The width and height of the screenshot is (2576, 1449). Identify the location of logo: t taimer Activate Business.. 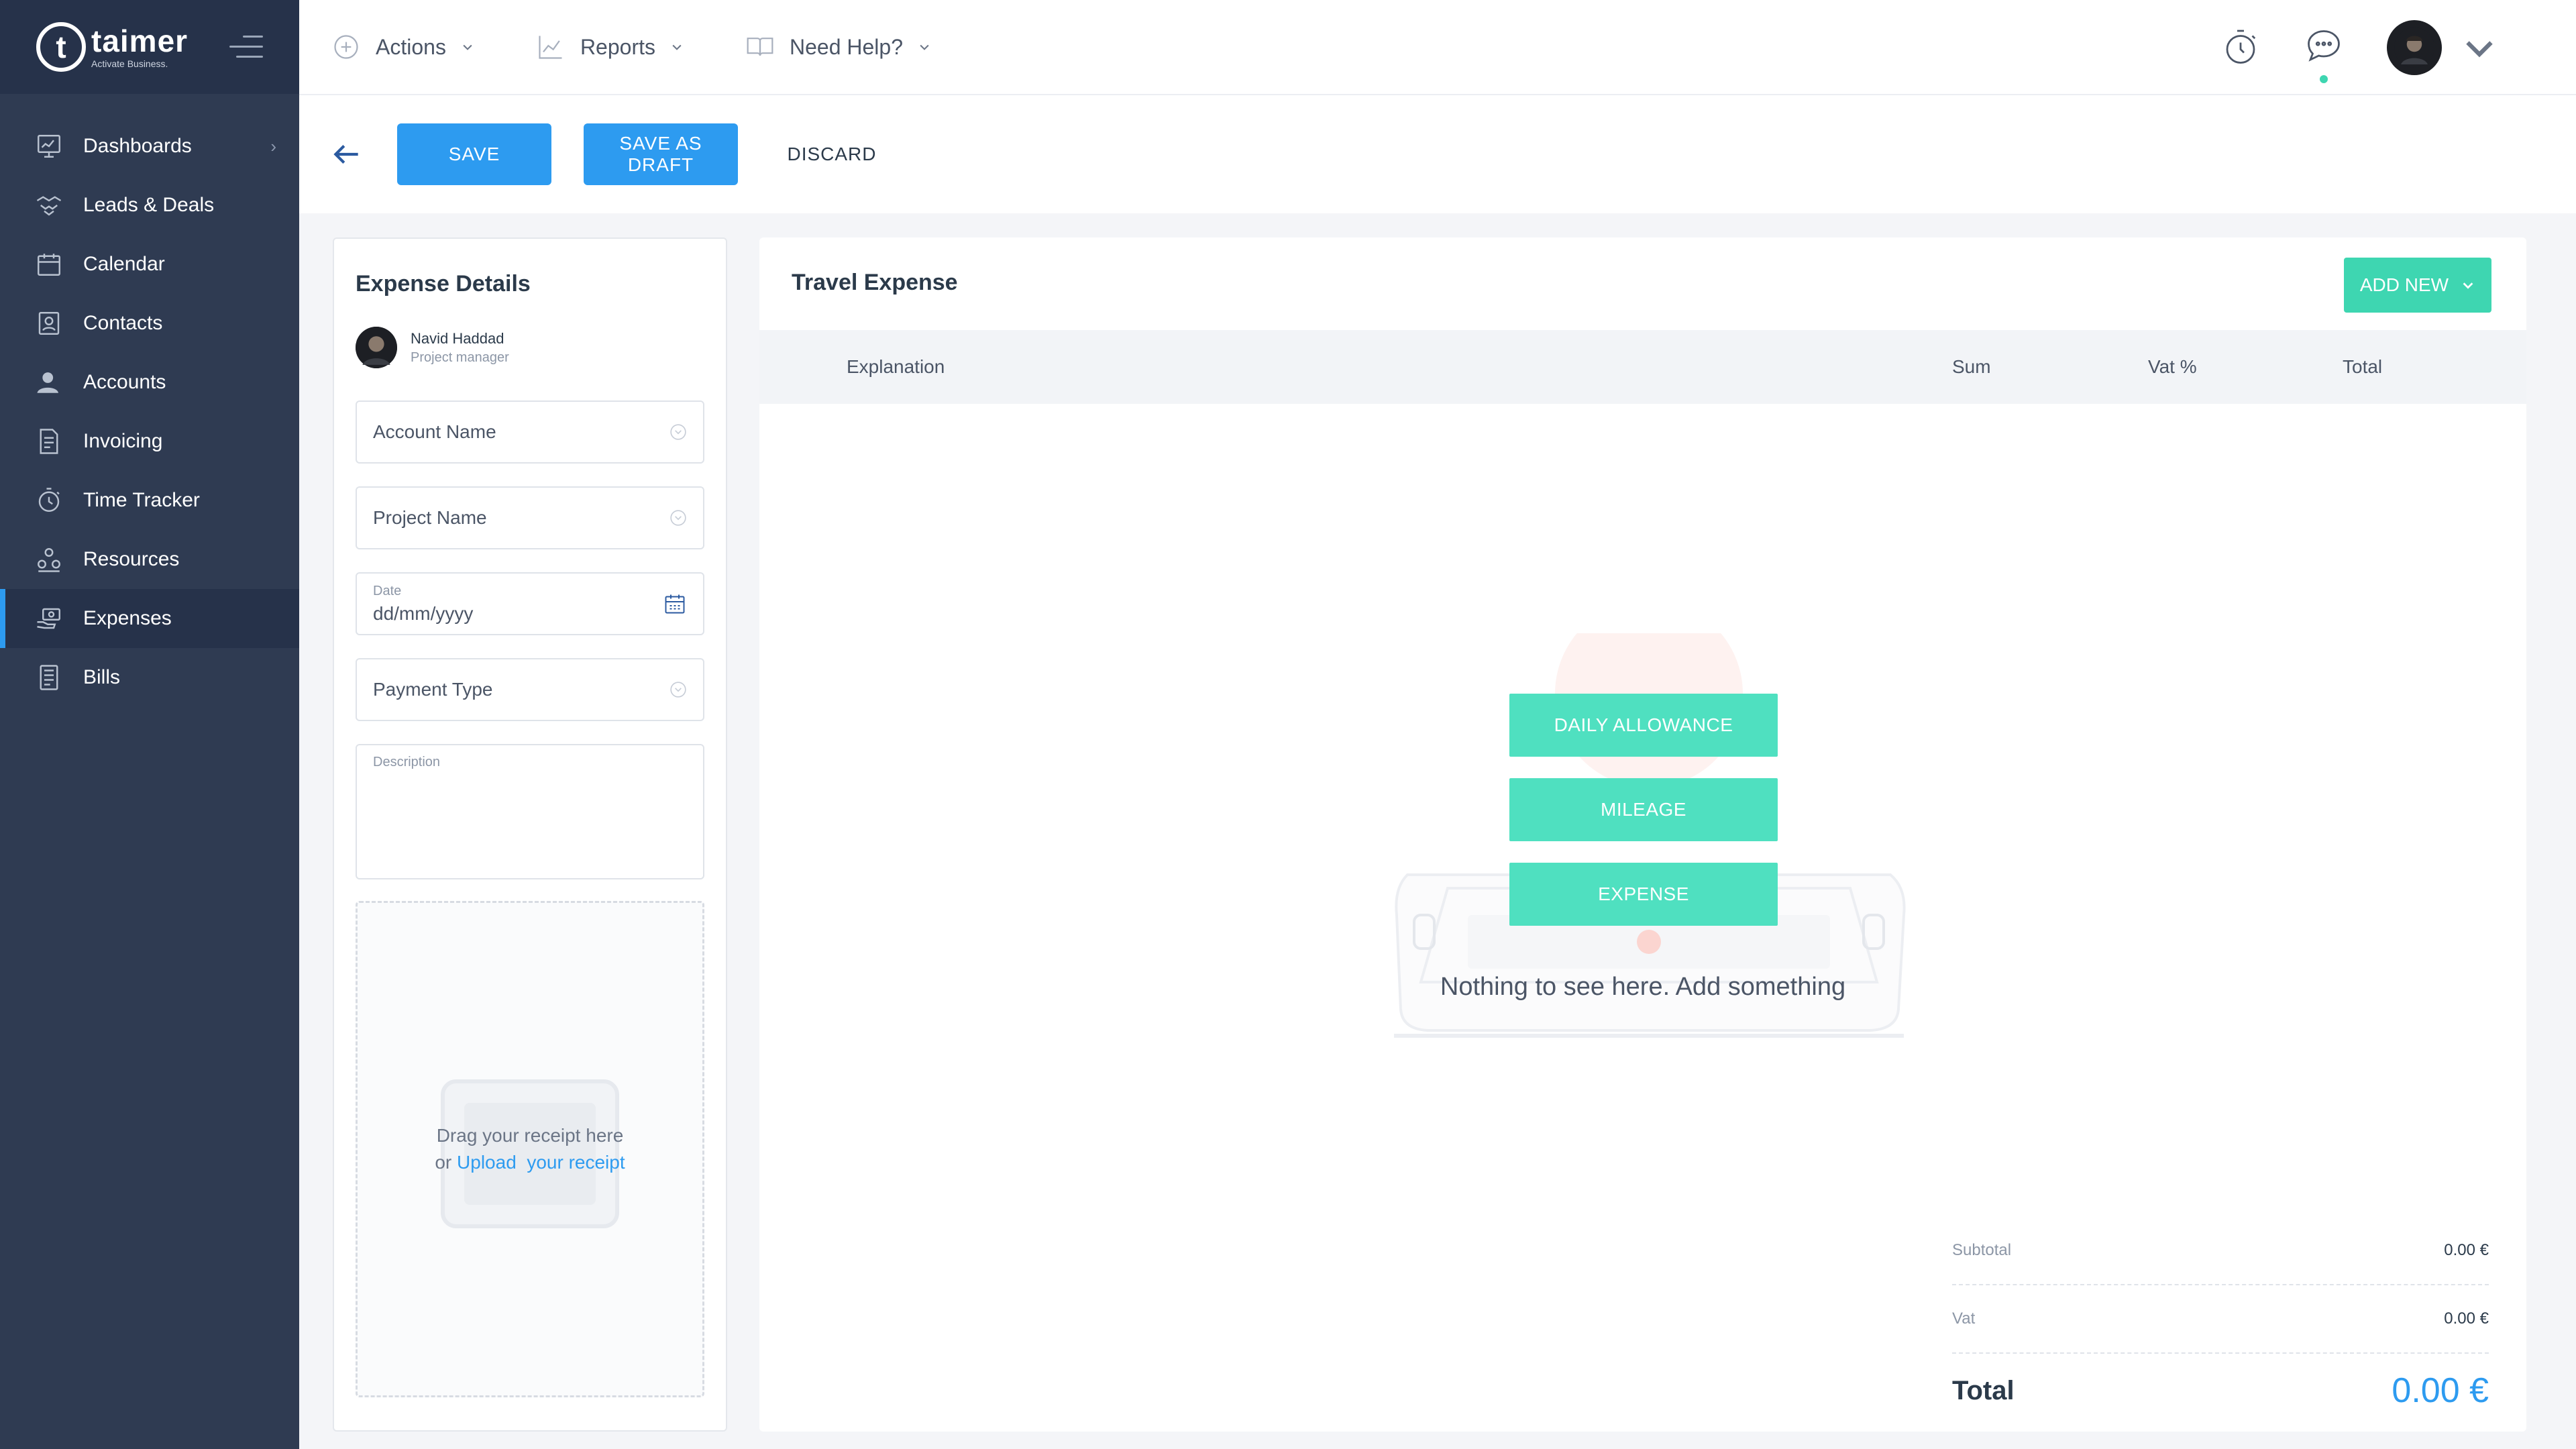
(112, 47).